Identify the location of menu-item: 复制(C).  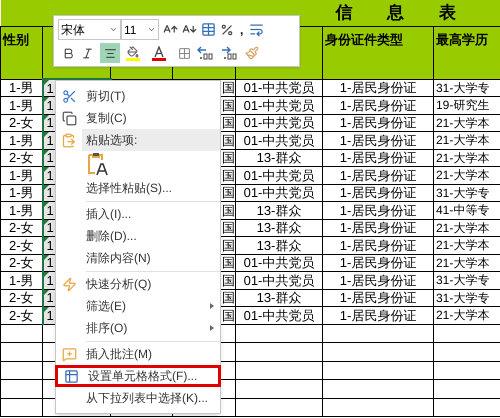
(138, 118).